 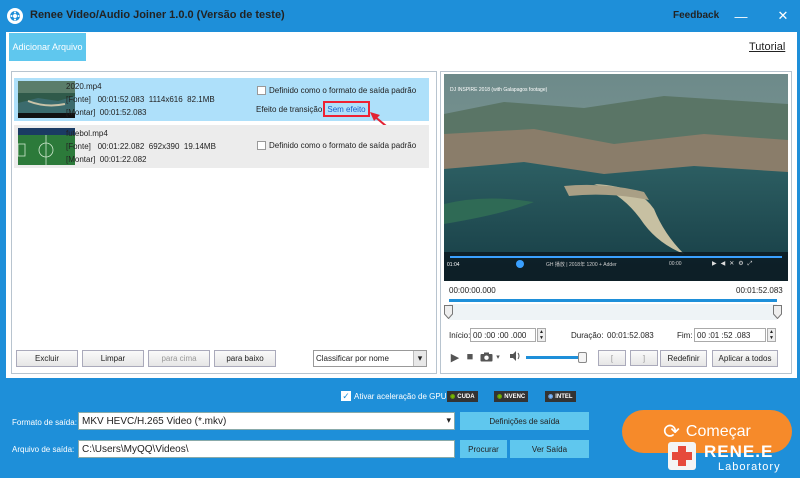 I want to click on trim-end-handle, so click(x=777, y=312).